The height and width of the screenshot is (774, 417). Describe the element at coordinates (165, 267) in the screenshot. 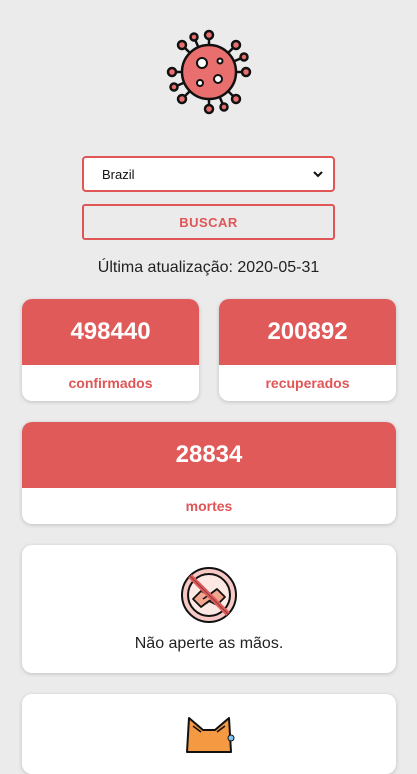

I see `last-update-label: Última atualização:` at that location.